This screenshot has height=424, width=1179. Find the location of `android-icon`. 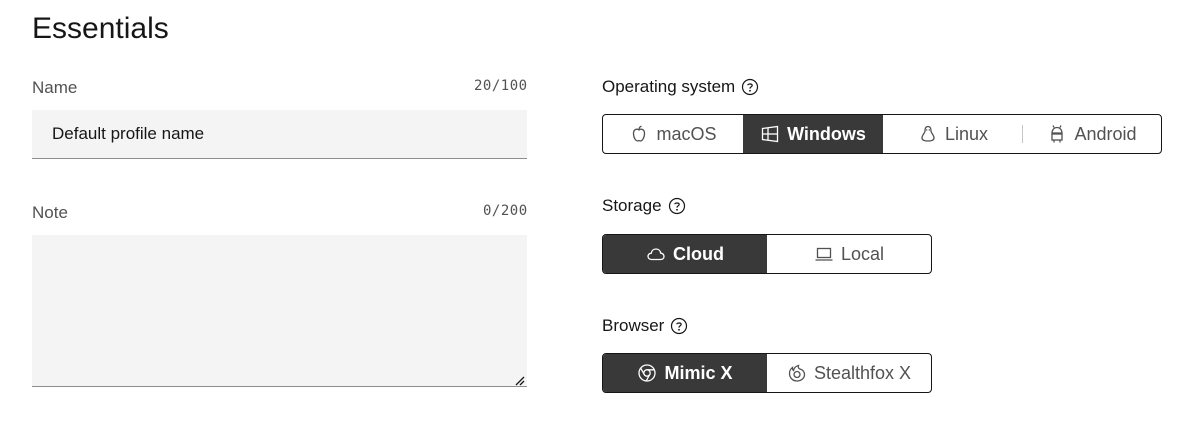

android-icon is located at coordinates (1057, 134).